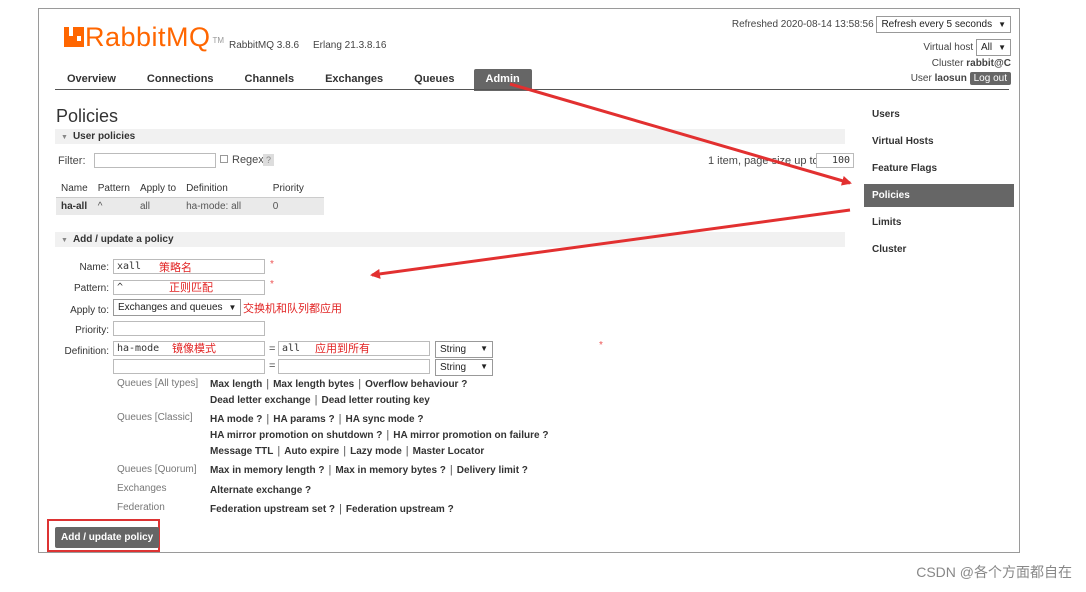 The height and width of the screenshot is (592, 1086). I want to click on annotation-arrows, so click(611, 180).